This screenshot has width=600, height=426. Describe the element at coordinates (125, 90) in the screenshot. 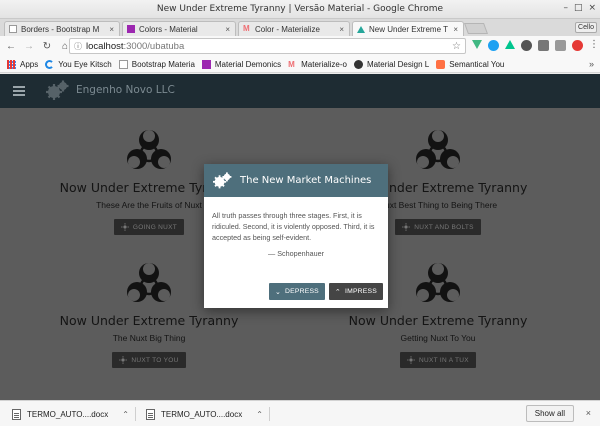

I see `brand-name: Engenho Novo LLC` at that location.